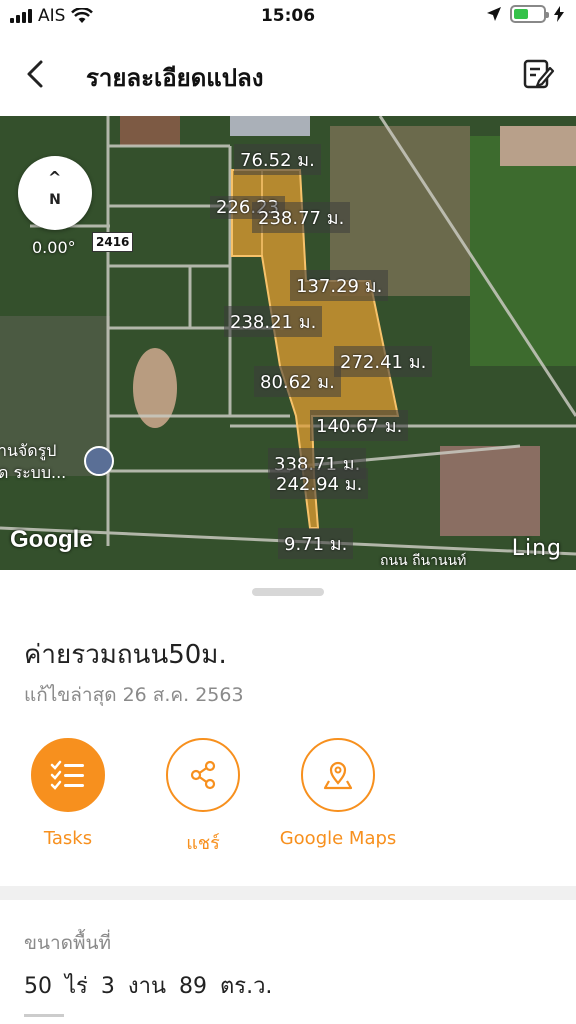 This screenshot has height=1024, width=576. Describe the element at coordinates (44, 1019) in the screenshot. I see `next-section-hint` at that location.